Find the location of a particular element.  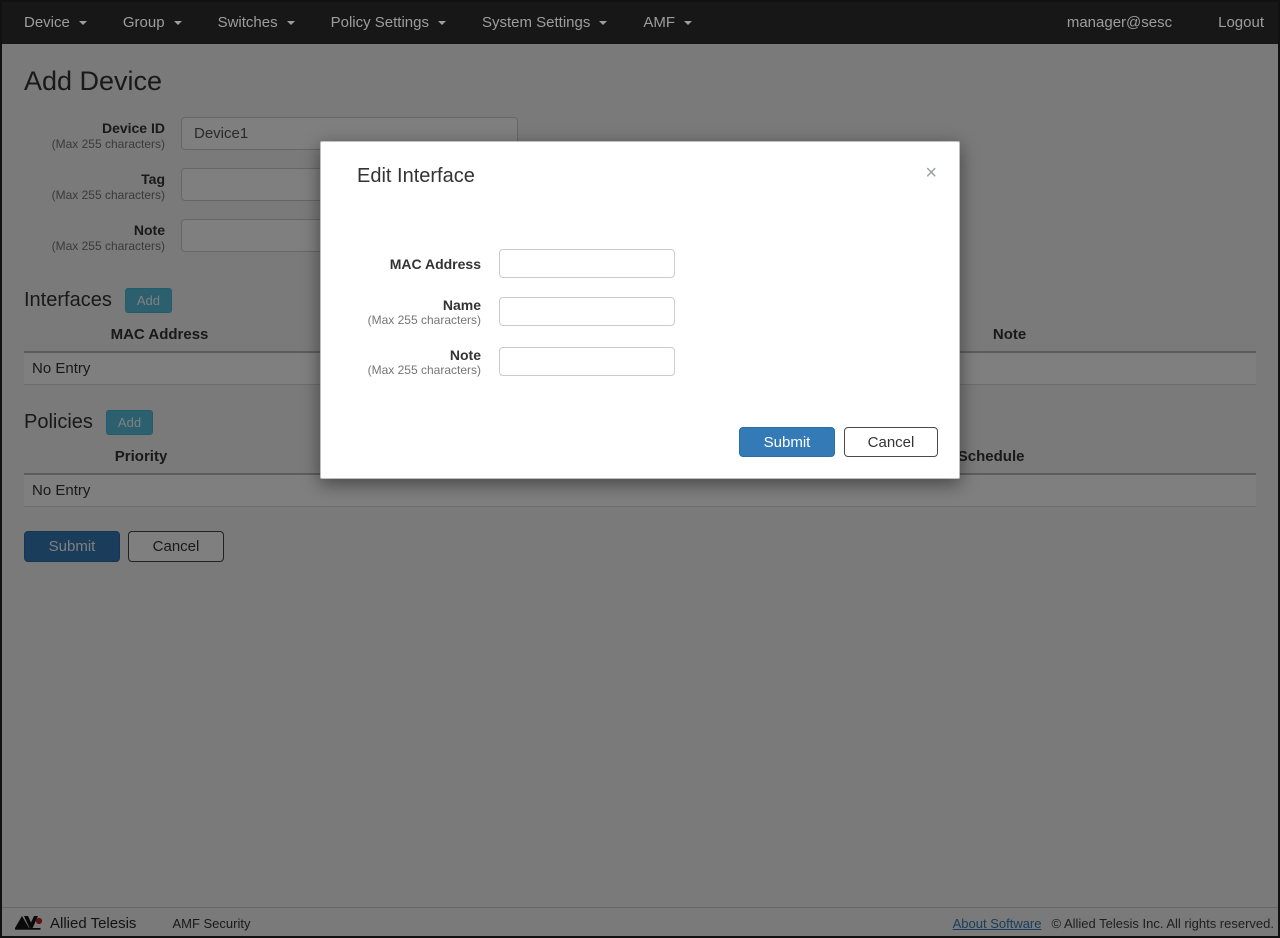

menu-policy-settings-label: Policy Settings is located at coordinates (379, 22).